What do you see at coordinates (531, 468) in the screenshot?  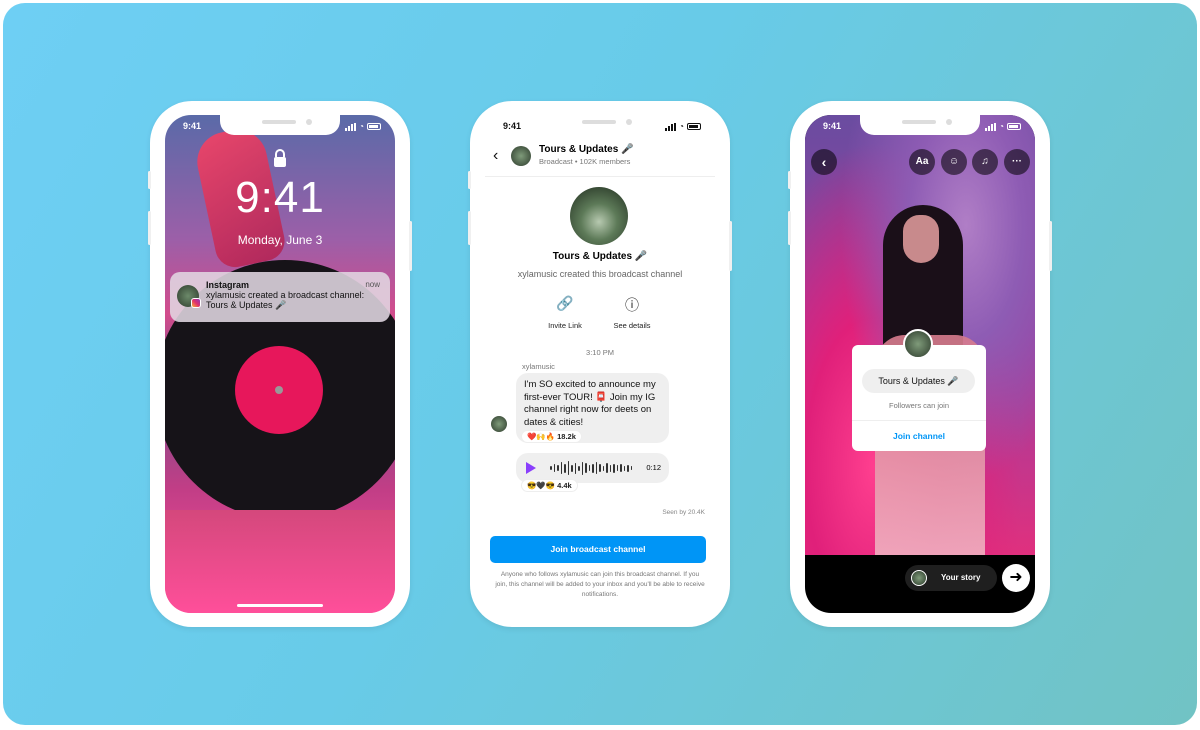 I see `play-icon` at bounding box center [531, 468].